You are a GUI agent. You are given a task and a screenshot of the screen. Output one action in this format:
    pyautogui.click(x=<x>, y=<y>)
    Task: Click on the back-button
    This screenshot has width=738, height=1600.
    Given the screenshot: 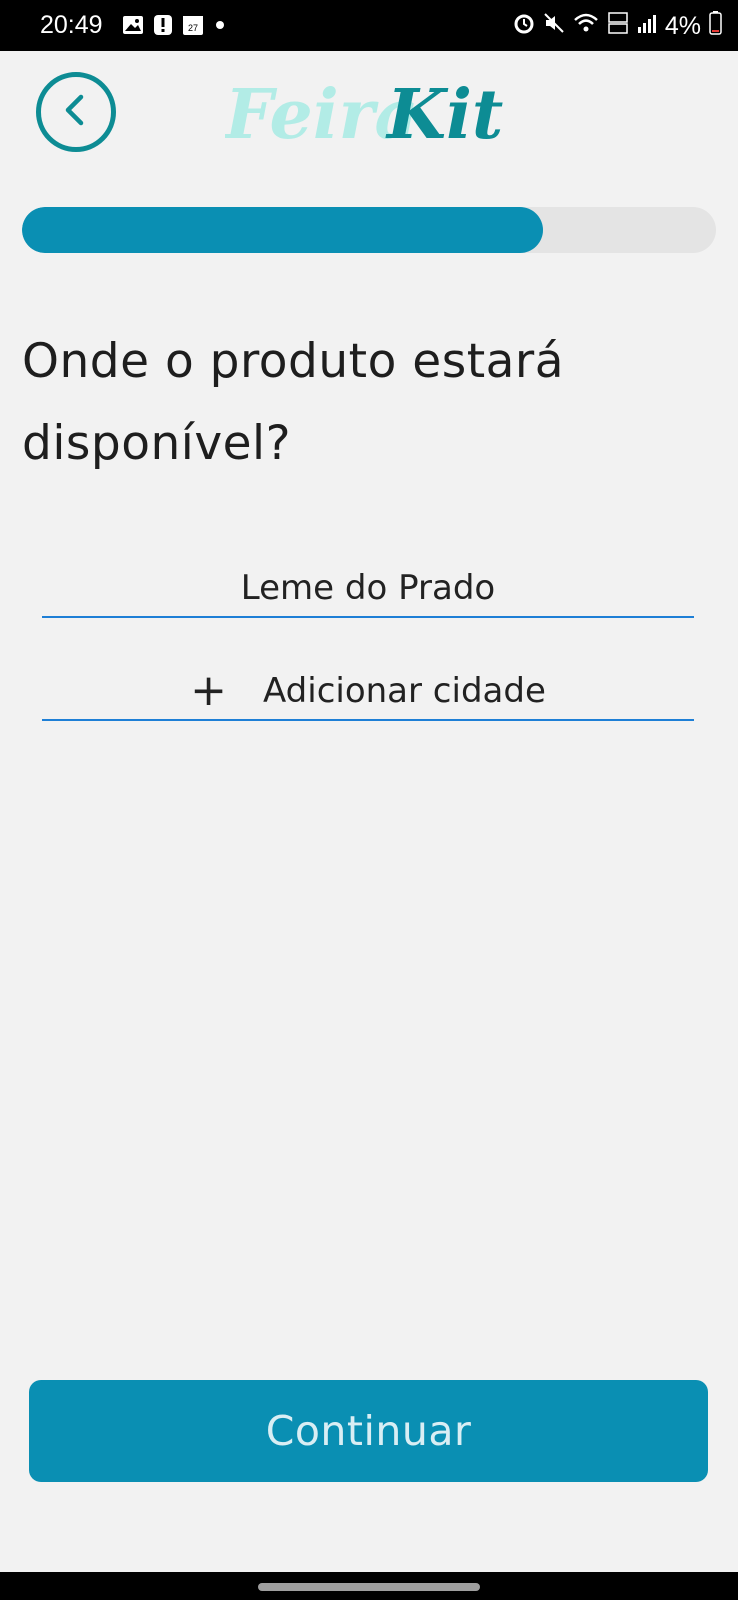 What is the action you would take?
    pyautogui.click(x=76, y=112)
    